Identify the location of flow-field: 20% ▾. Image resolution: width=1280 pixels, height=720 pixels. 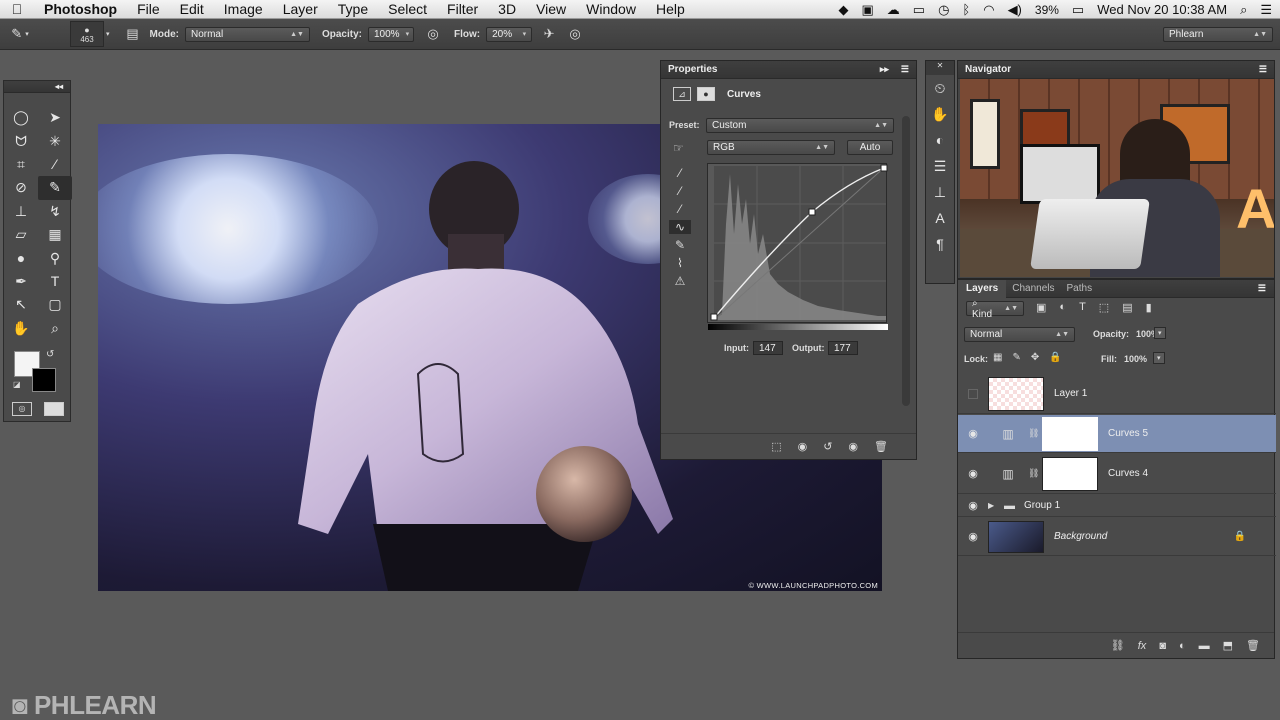
(509, 34).